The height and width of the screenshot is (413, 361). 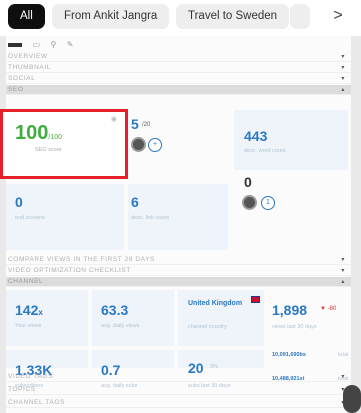 What do you see at coordinates (255, 299) in the screenshot?
I see `uk-flag-icon` at bounding box center [255, 299].